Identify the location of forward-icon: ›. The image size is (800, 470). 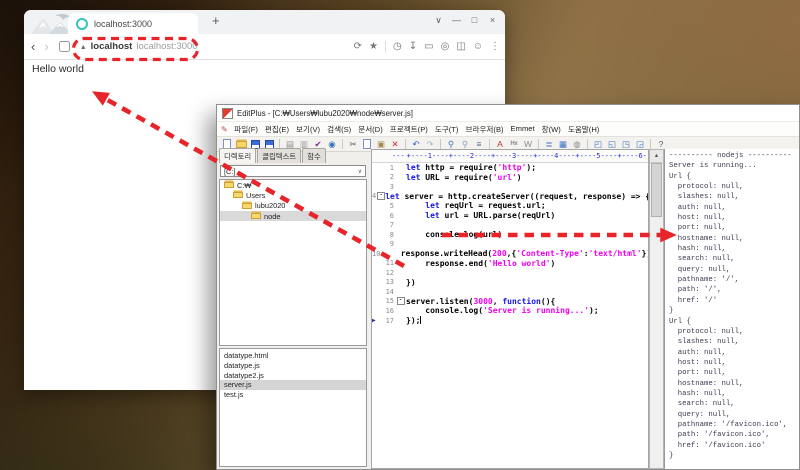
(46, 46).